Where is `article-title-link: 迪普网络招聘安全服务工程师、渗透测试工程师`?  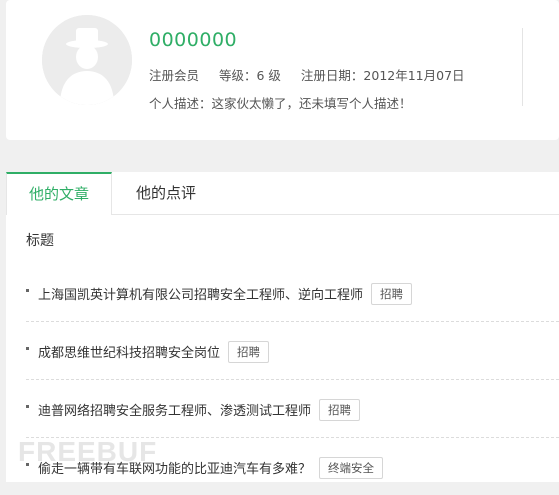 article-title-link: 迪普网络招聘安全服务工程师、渗透测试工程师 is located at coordinates (174, 411).